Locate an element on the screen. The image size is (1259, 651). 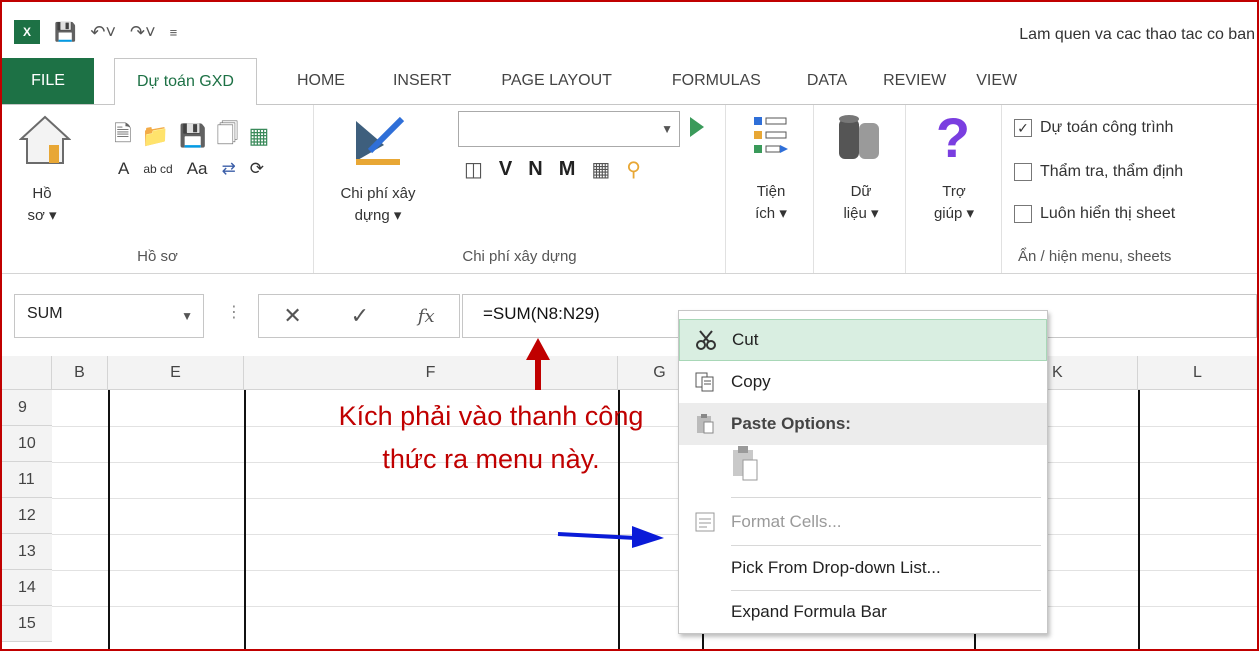
excel-logo-icon: X is located at coordinates (27, 32).